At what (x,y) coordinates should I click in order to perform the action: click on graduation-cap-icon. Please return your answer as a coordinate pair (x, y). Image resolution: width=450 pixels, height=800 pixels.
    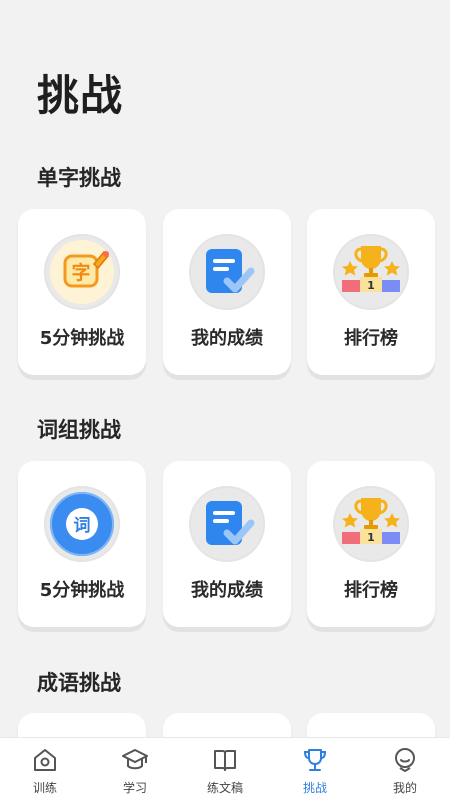
    Looking at the image, I should click on (135, 759).